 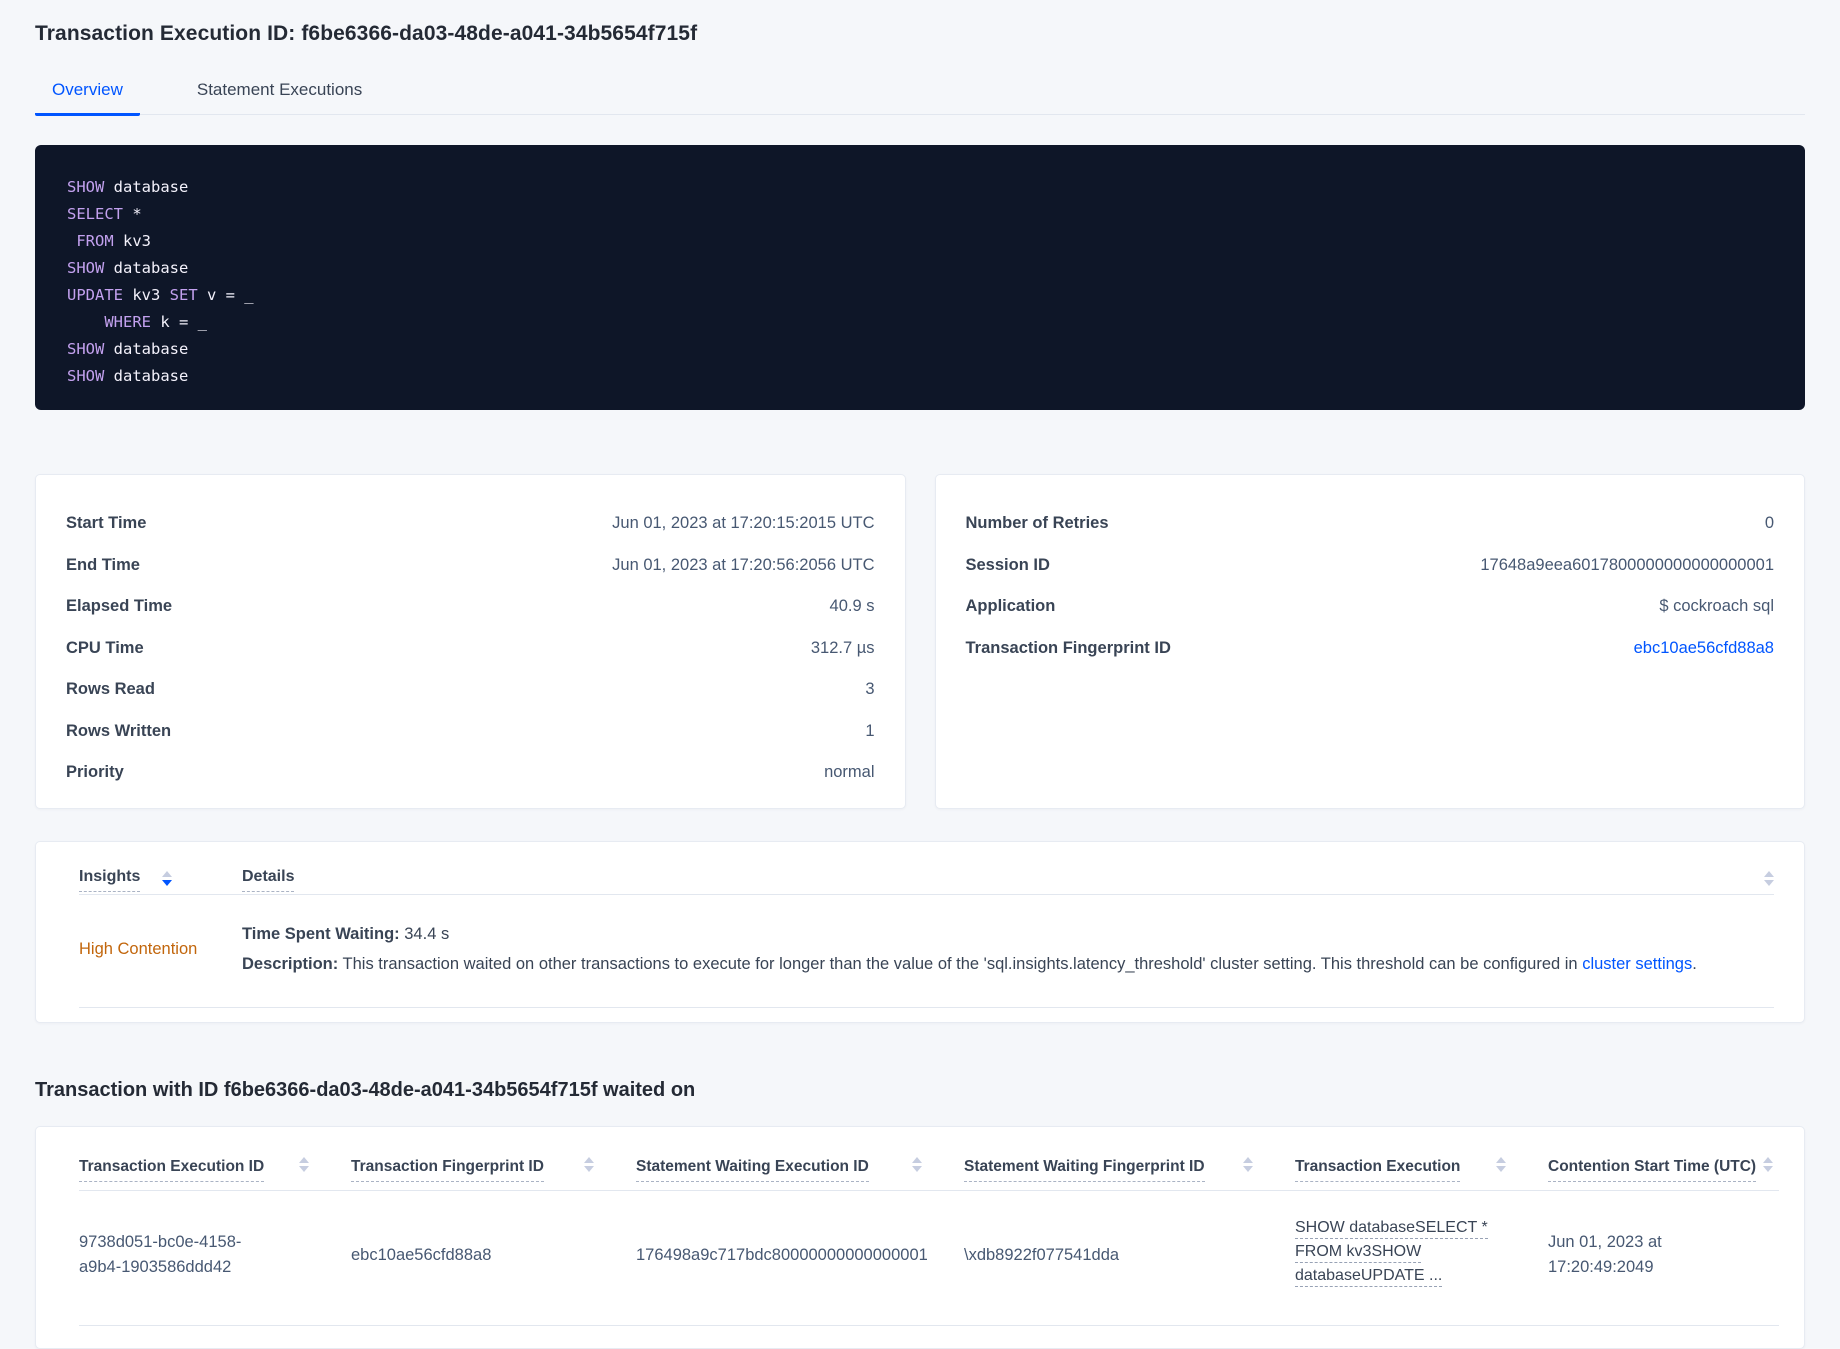 I want to click on summary-row-elapsed-time: Elapsed Time 40.9 s, so click(x=470, y=607).